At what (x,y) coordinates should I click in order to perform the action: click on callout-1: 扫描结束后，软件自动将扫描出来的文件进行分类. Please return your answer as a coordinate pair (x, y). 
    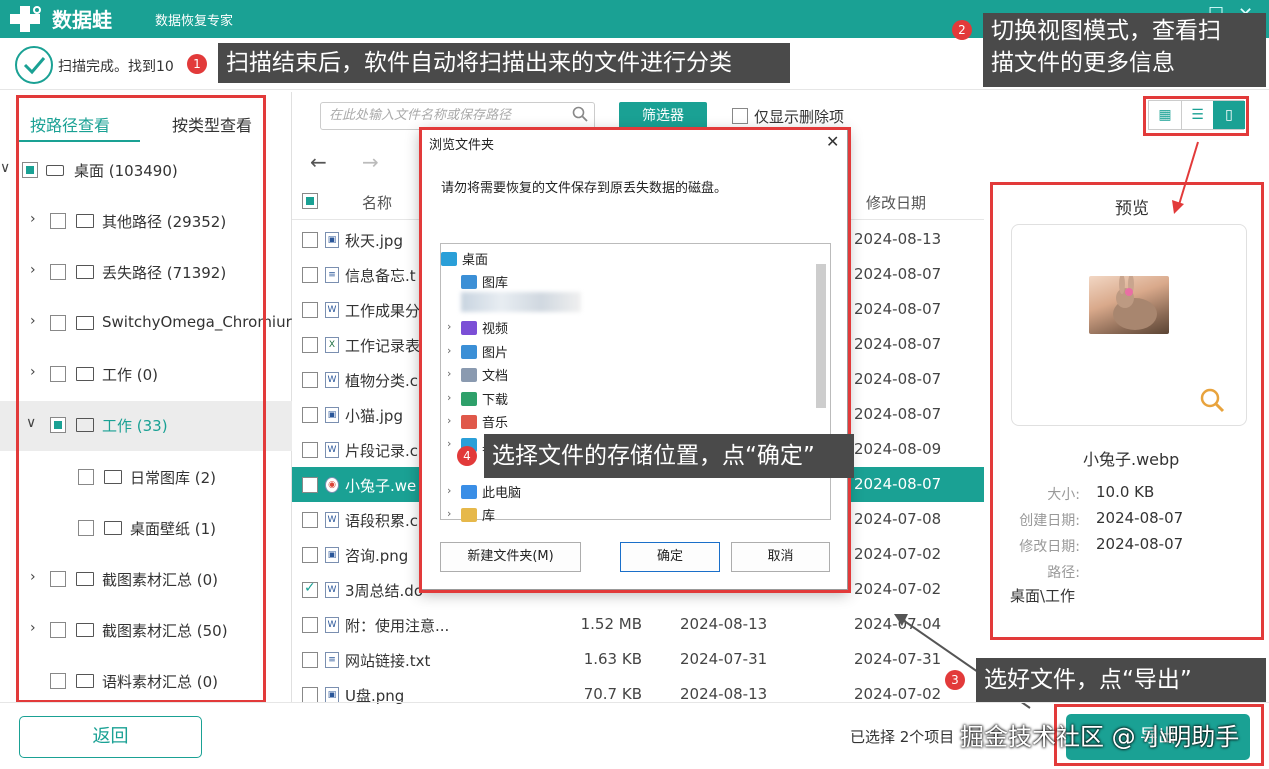
    Looking at the image, I should click on (504, 63).